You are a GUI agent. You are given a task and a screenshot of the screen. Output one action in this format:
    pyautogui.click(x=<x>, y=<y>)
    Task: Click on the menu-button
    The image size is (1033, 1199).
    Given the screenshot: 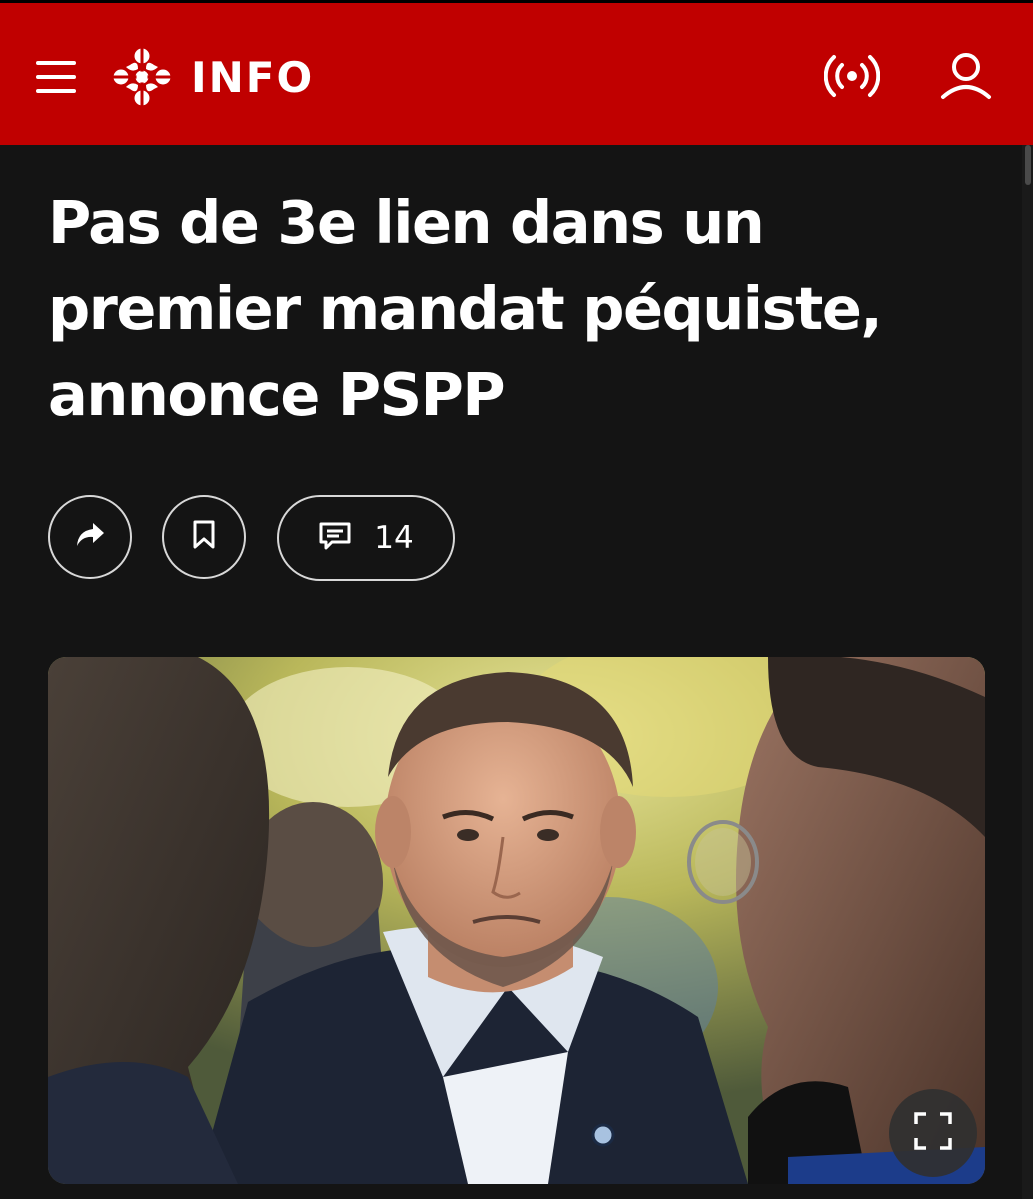 What is the action you would take?
    pyautogui.click(x=57, y=77)
    